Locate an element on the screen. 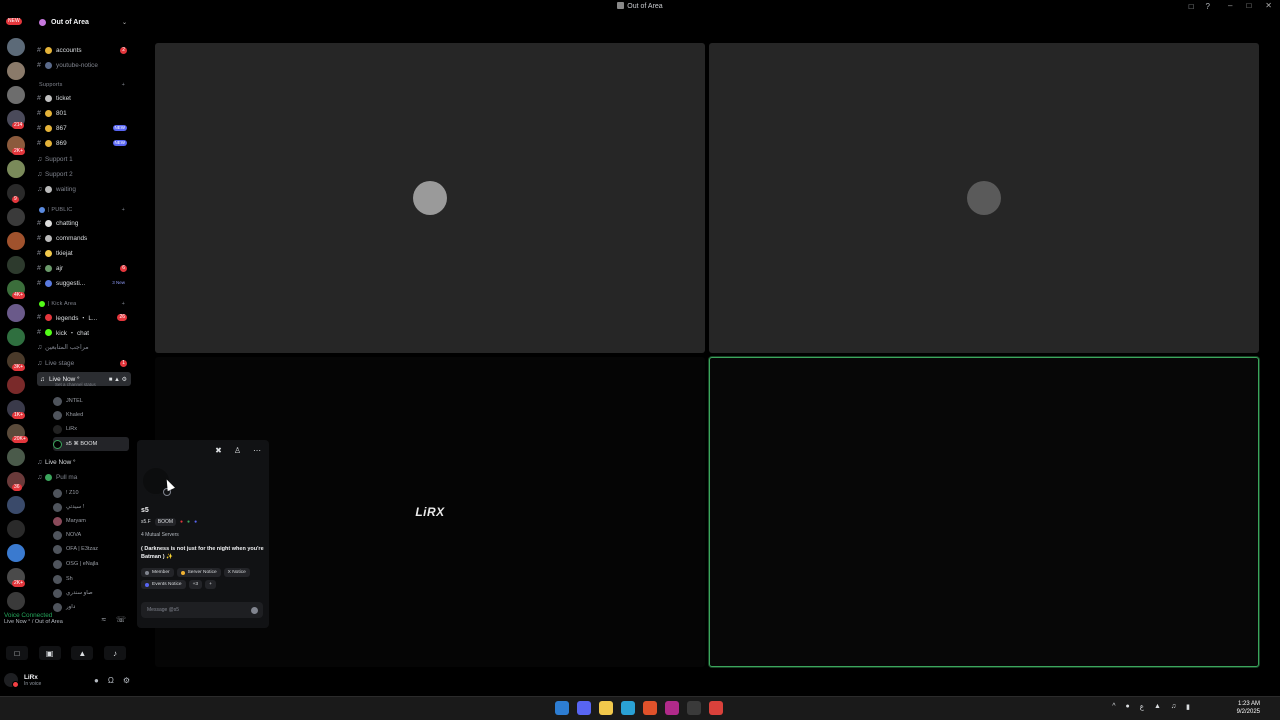 This screenshot has width=1280, height=720. maximize-button: □ is located at coordinates (1248, 5).